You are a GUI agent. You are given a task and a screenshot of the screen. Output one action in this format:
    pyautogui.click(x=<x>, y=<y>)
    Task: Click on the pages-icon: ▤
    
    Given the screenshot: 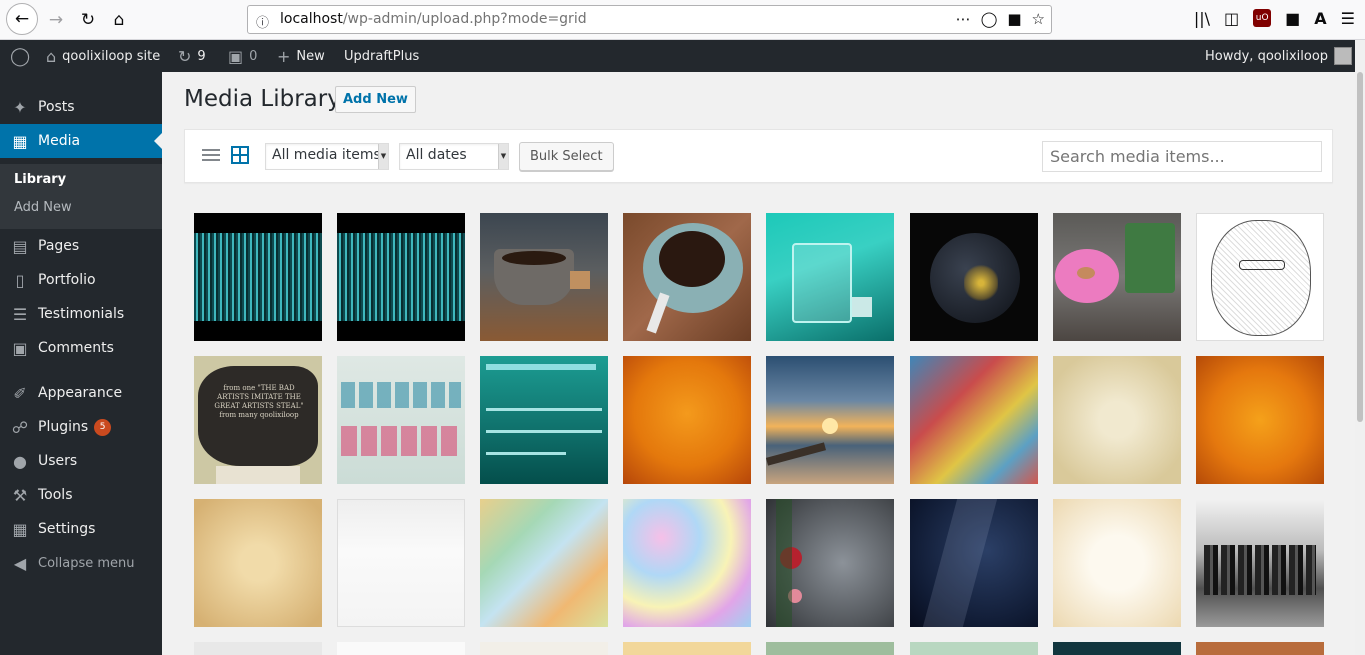 What is the action you would take?
    pyautogui.click(x=20, y=246)
    